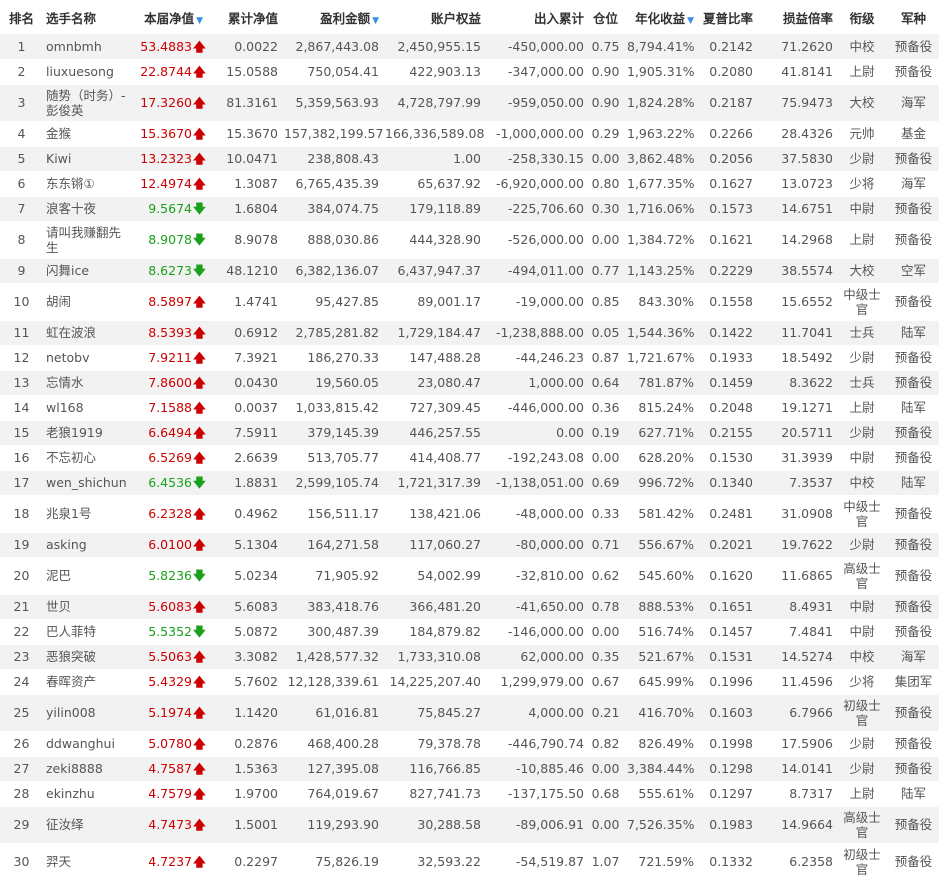 The image size is (939, 889). Describe the element at coordinates (87, 794) in the screenshot. I see `player-name-link: ekinzhu` at that location.